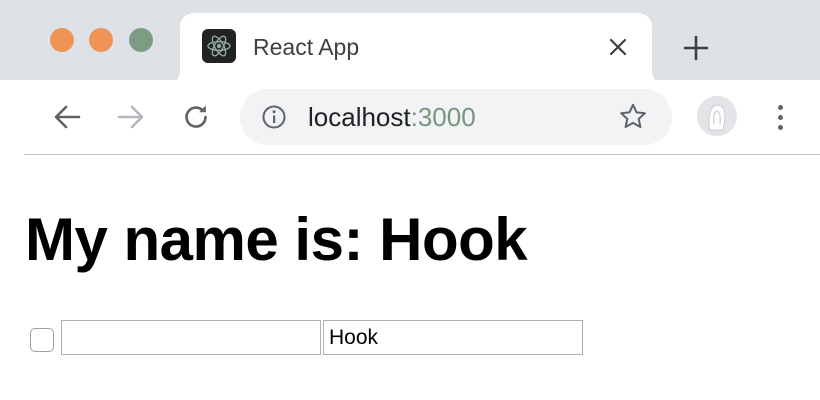 The width and height of the screenshot is (820, 400). Describe the element at coordinates (42, 340) in the screenshot. I see `checkbox` at that location.